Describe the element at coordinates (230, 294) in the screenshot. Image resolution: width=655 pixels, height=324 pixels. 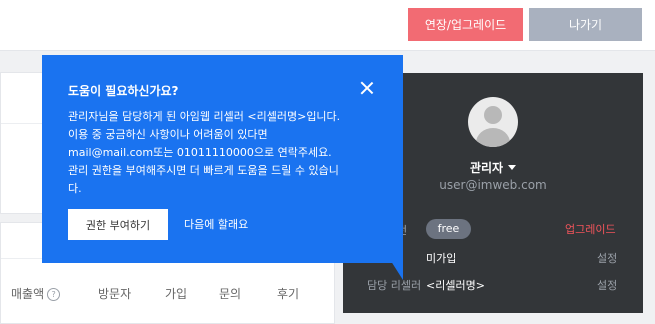
I see `column-header-inquiries: 문의` at that location.